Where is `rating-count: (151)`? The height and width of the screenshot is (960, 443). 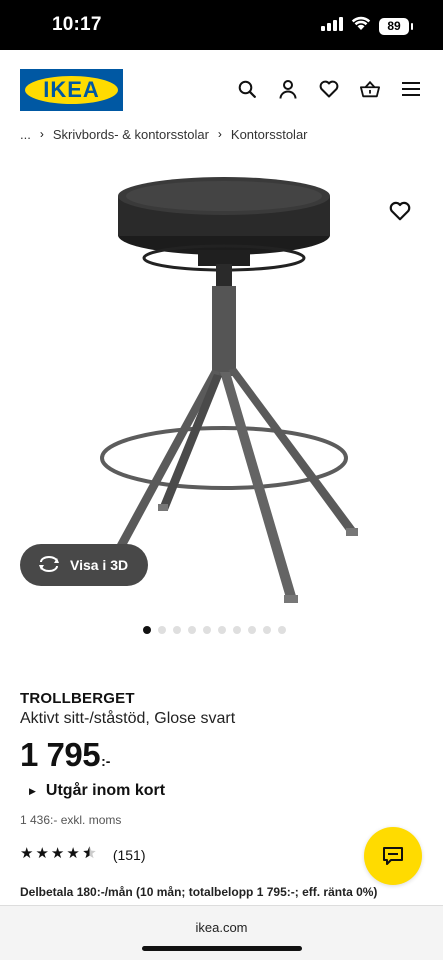
rating-count: (151) is located at coordinates (129, 854).